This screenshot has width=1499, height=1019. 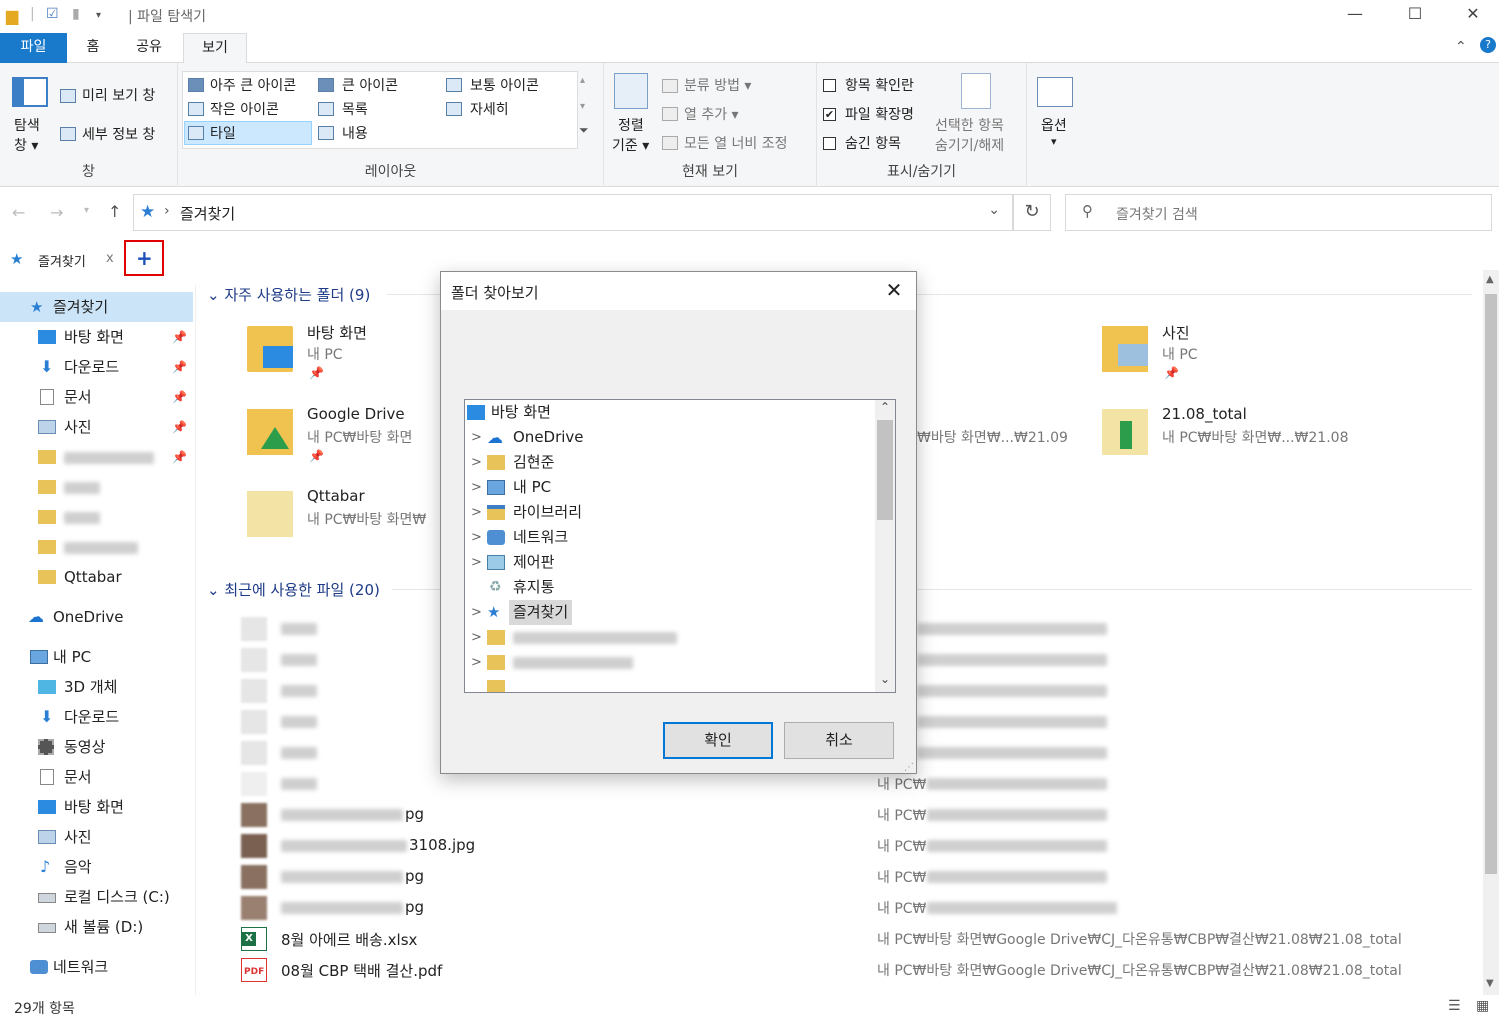 What do you see at coordinates (27, 125) in the screenshot?
I see `navigation-pane-label: 탐색` at bounding box center [27, 125].